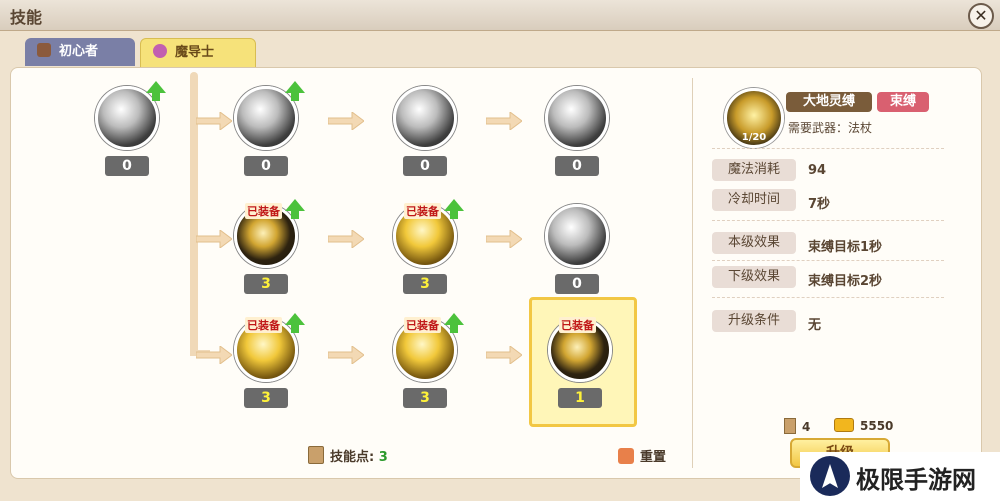 The width and height of the screenshot is (1000, 501). Describe the element at coordinates (269, 347) in the screenshot. I see `earth-spike-skill-icon: 已装备` at that location.